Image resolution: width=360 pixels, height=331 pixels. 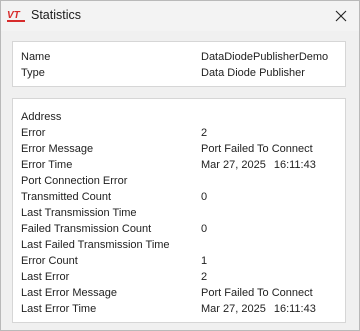 What do you see at coordinates (181, 73) in the screenshot?
I see `stat-row: Type Data Diode Publisher` at bounding box center [181, 73].